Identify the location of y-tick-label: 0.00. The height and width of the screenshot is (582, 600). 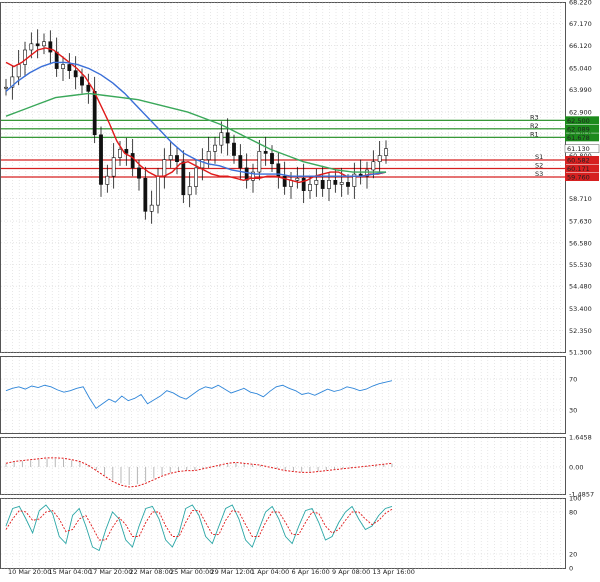
(576, 467).